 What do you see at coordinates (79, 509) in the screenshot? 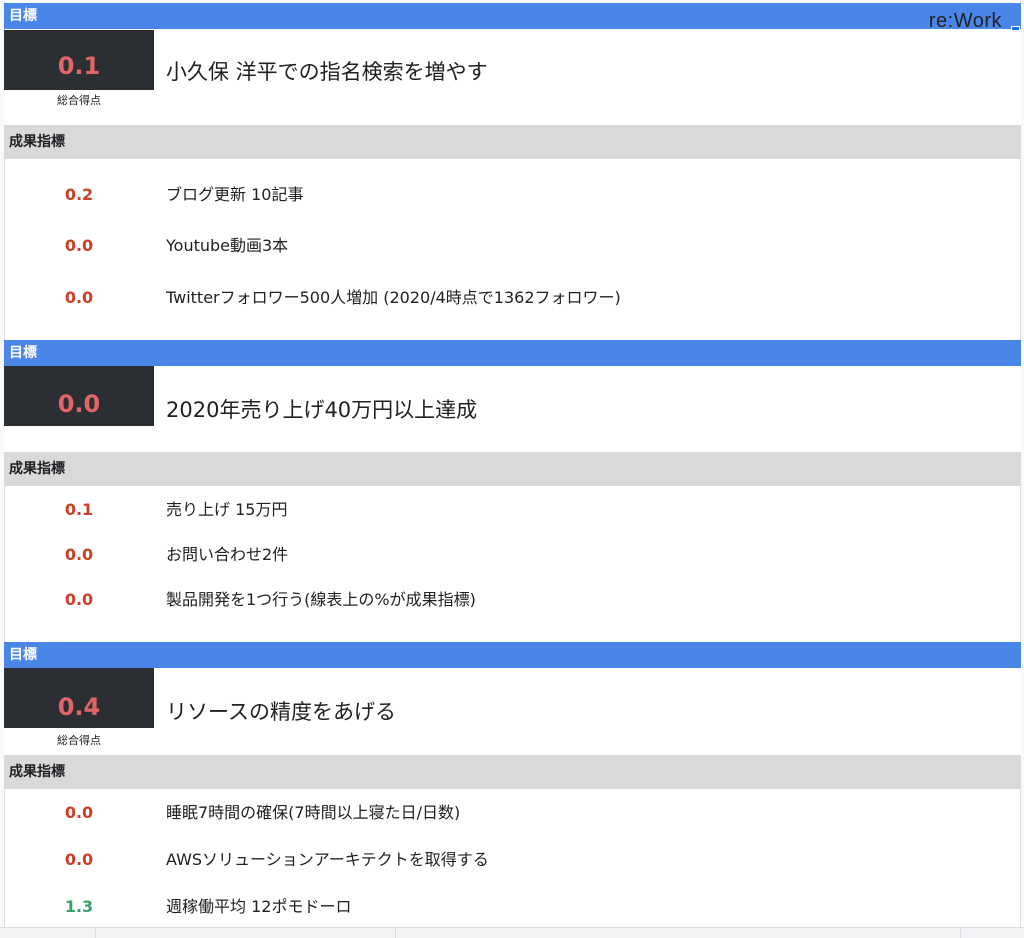
I see `kpi-score: 0.1` at bounding box center [79, 509].